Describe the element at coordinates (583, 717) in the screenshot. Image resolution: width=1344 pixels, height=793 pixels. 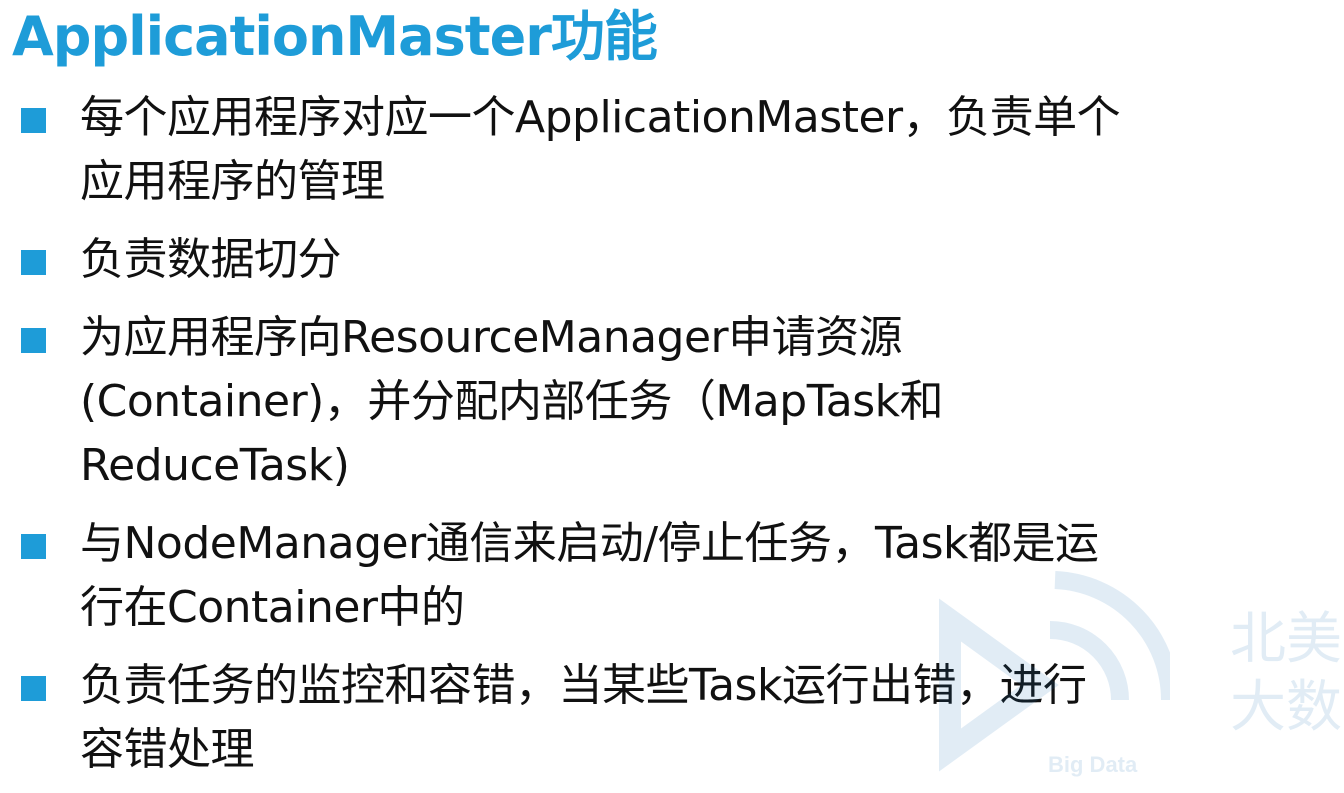
I see `bullet-text: 负责任务的监控和容错，当某些Task运行出错，进行 容错处理` at that location.